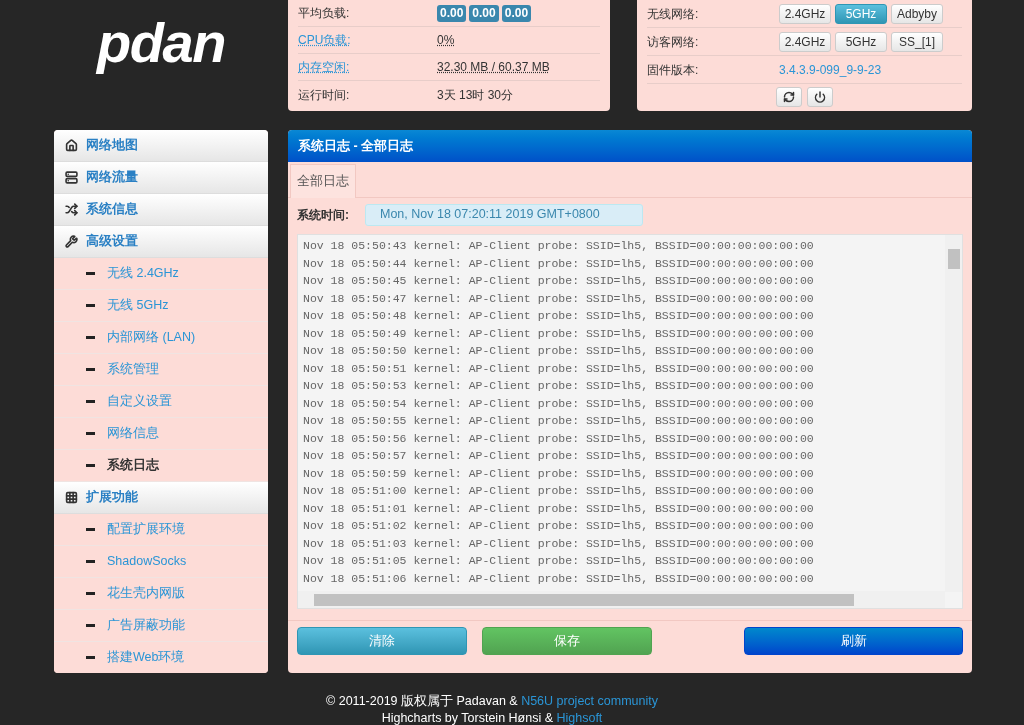 The height and width of the screenshot is (725, 1024). Describe the element at coordinates (71, 209) in the screenshot. I see `shuffle-icon` at that location.